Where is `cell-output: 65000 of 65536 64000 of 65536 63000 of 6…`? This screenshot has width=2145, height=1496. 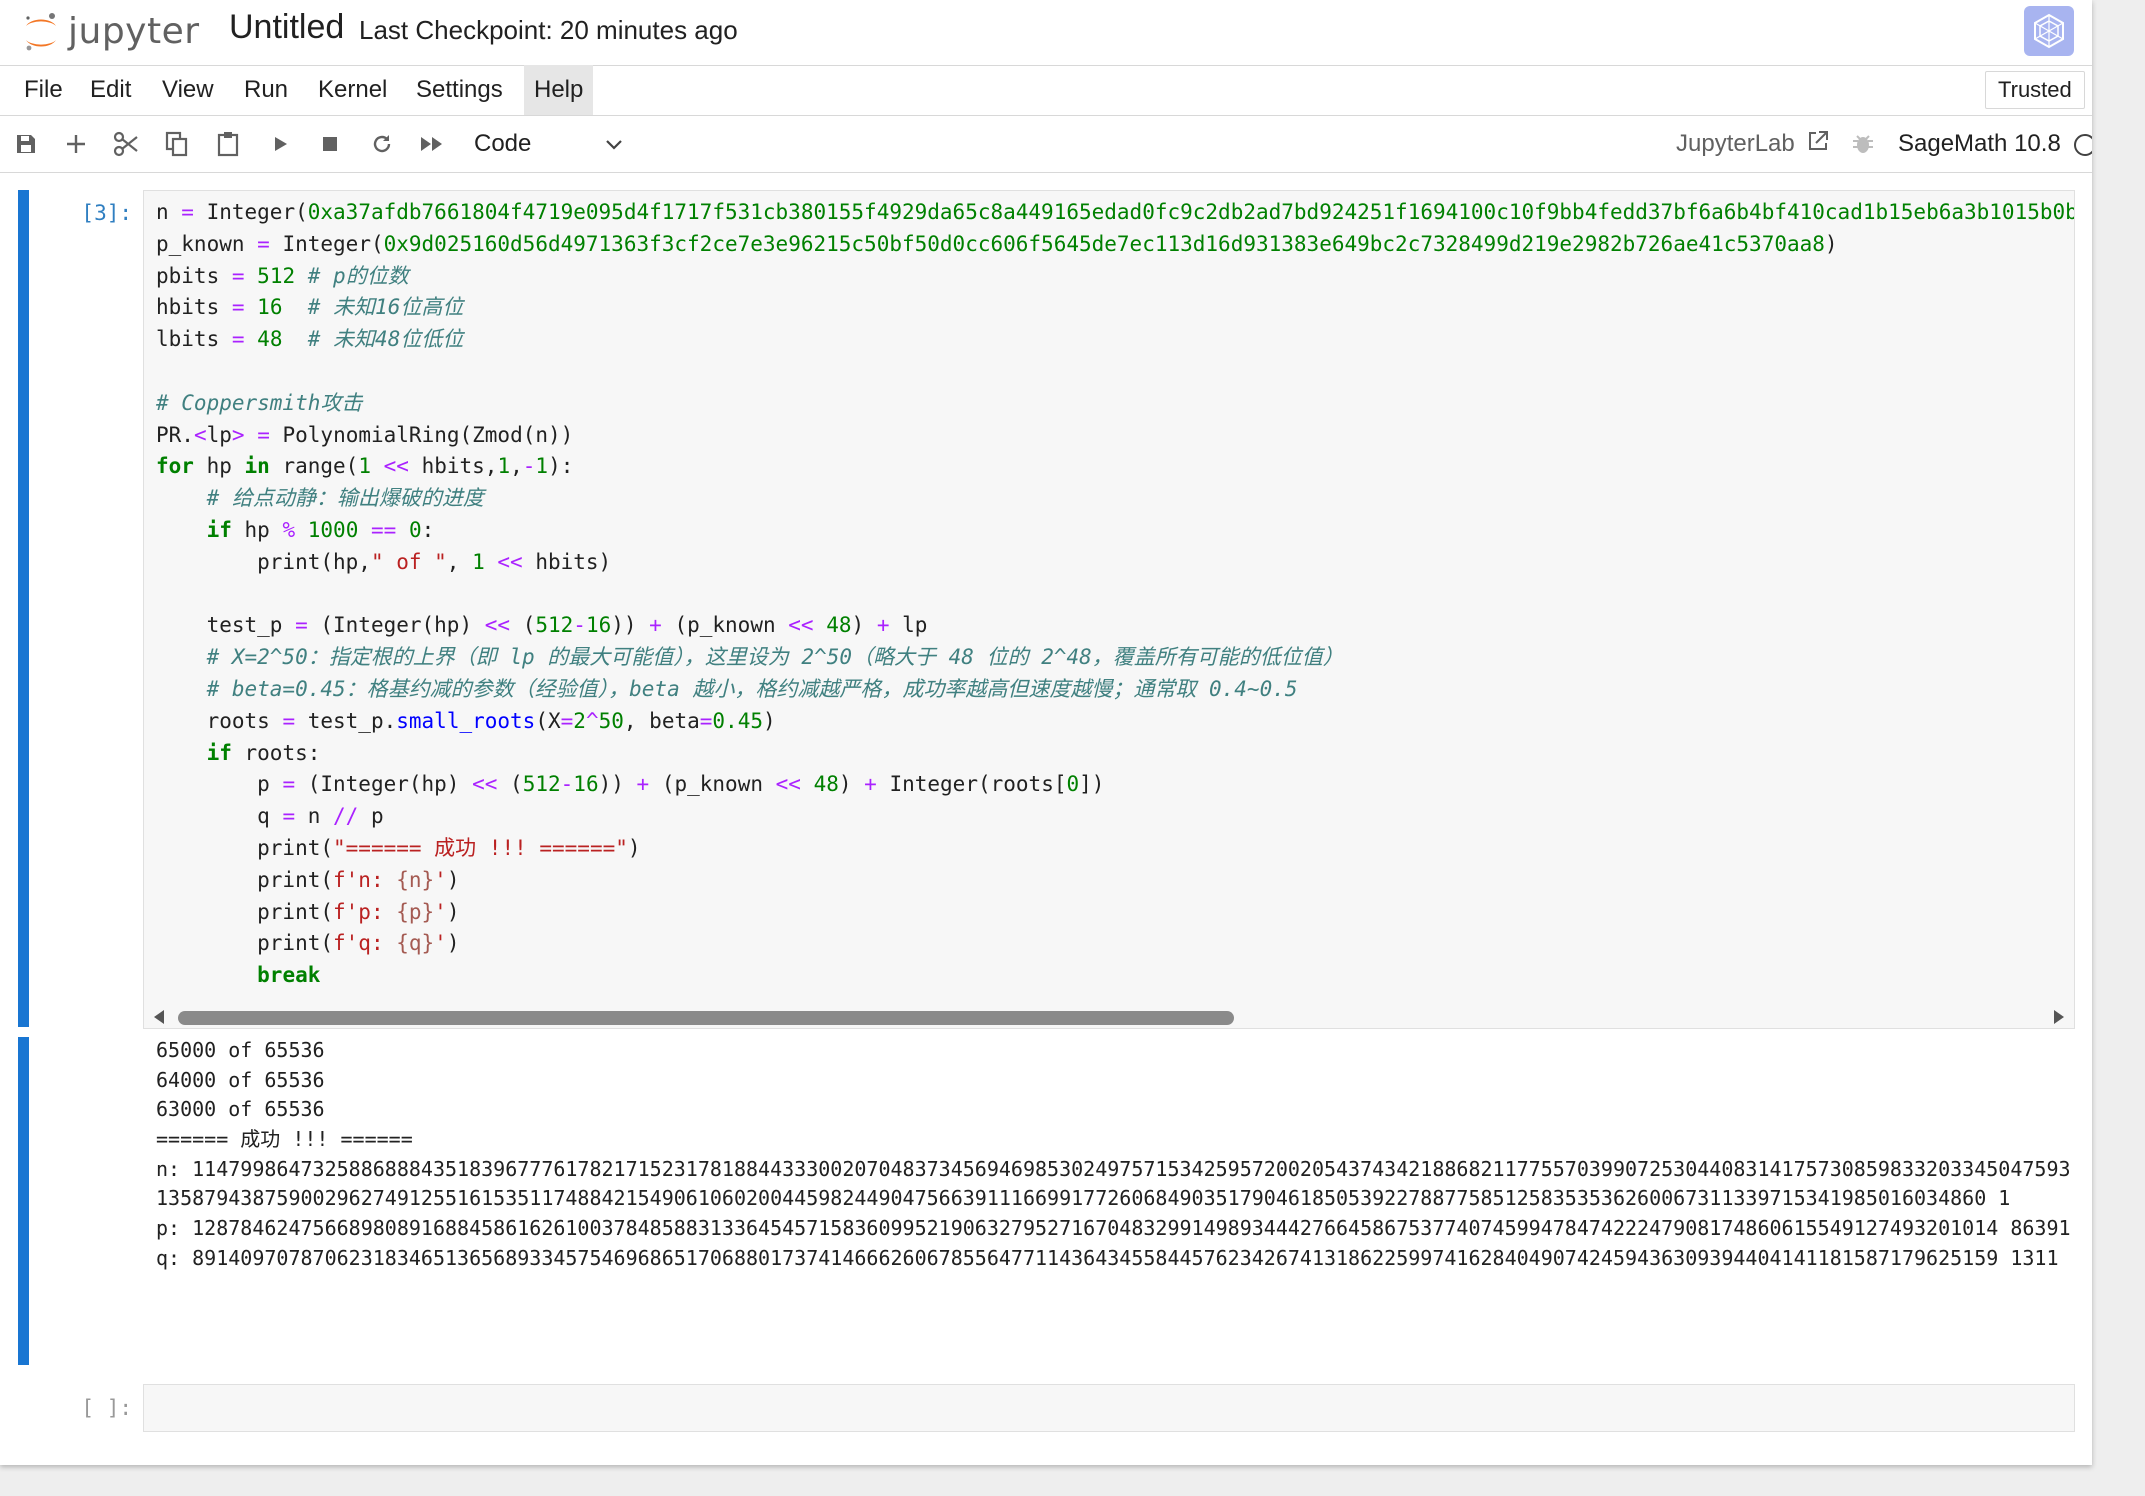 cell-output: 65000 of 65536 64000 of 65536 63000 of 6… is located at coordinates (1116, 1155).